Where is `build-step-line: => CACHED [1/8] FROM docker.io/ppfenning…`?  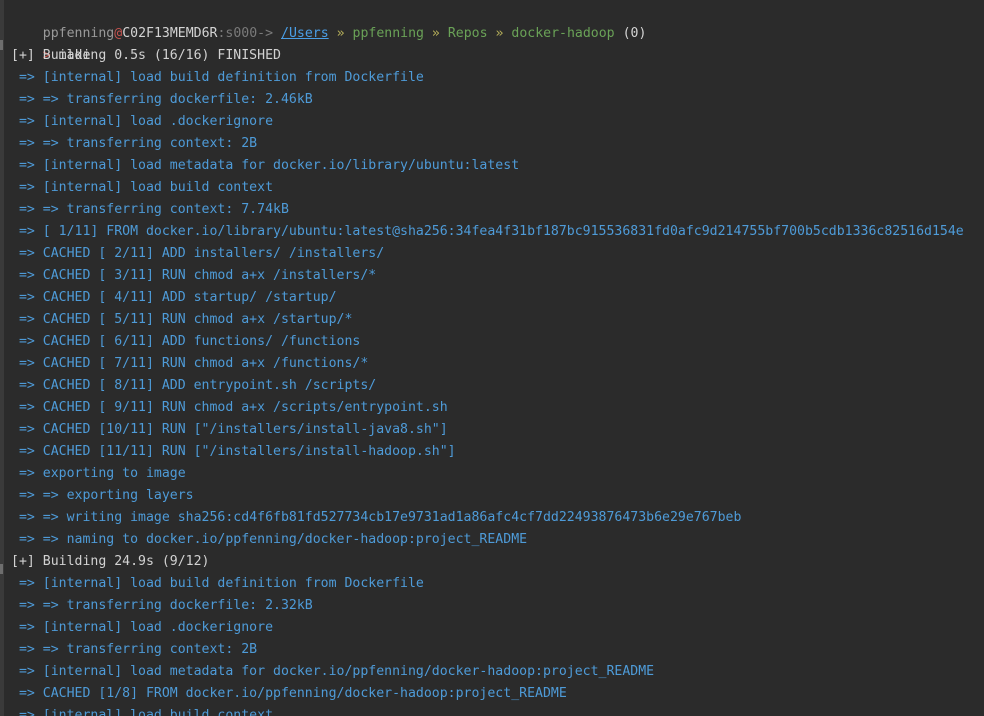 build-step-line: => CACHED [1/8] FROM docker.io/ppfenning… is located at coordinates (289, 693).